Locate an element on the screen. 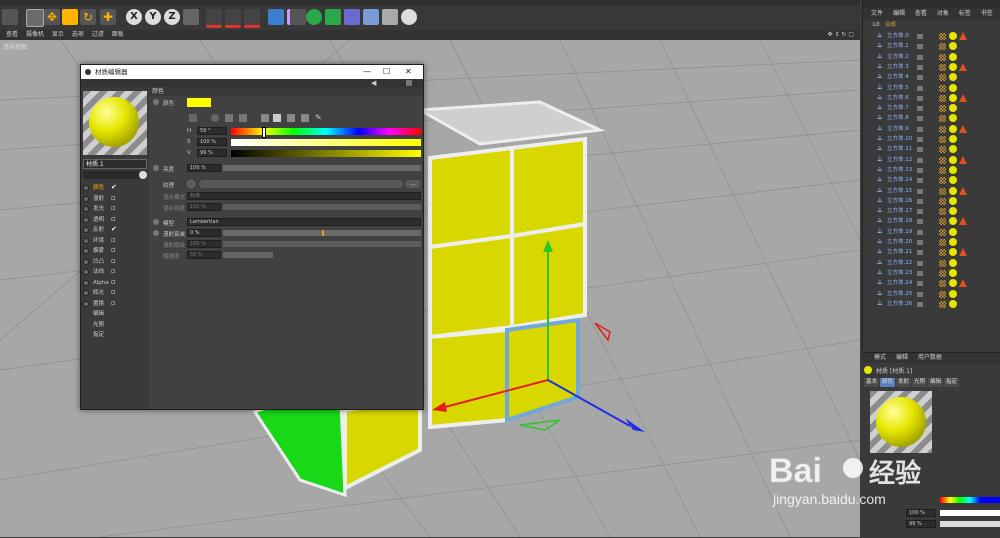 The width and height of the screenshot is (1000, 538). attr-tab: 颜色 is located at coordinates (888, 382).